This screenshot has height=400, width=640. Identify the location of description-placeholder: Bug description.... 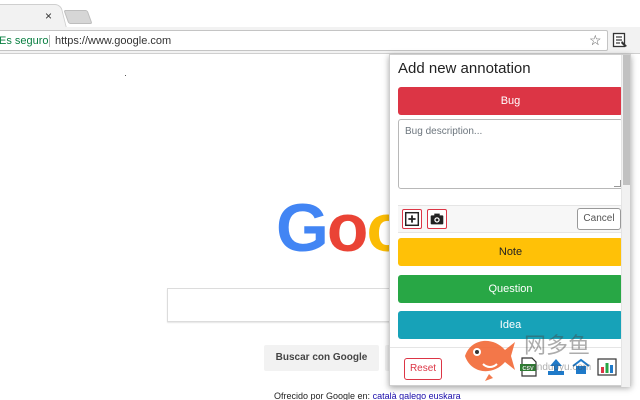
(444, 131).